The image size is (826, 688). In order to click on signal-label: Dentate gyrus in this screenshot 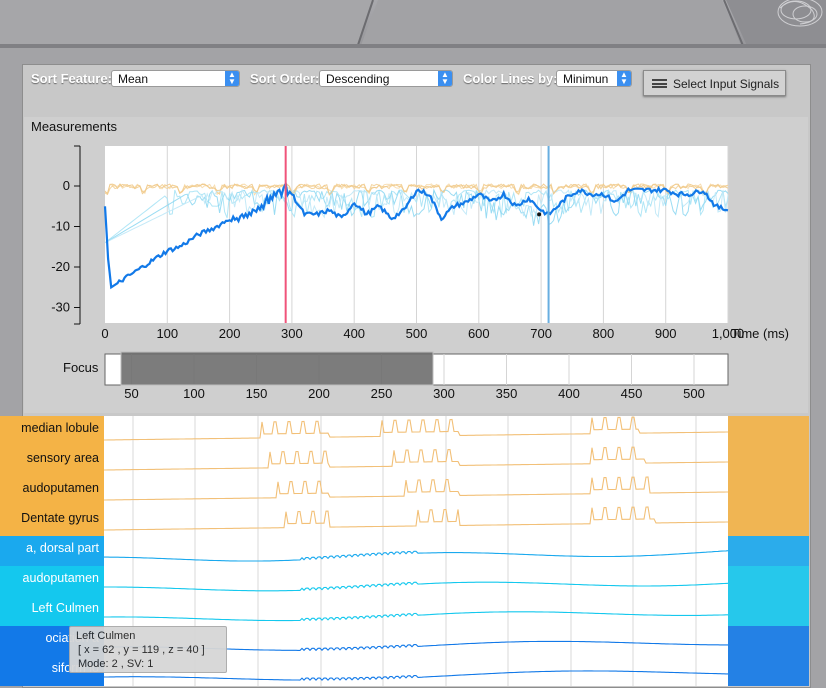, I will do `click(60, 518)`.